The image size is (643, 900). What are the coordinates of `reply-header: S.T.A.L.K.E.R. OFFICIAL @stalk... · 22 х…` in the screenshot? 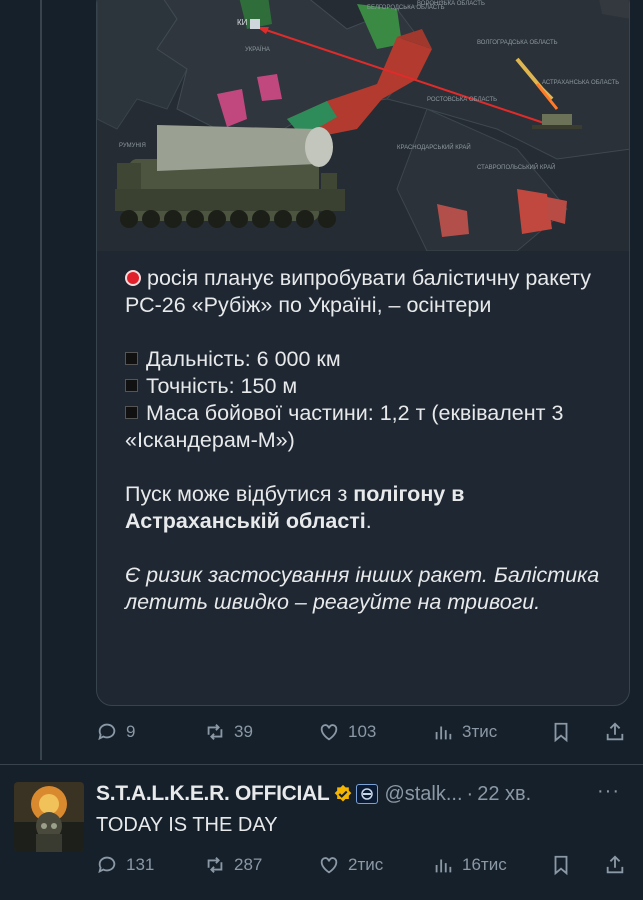 It's located at (366, 794).